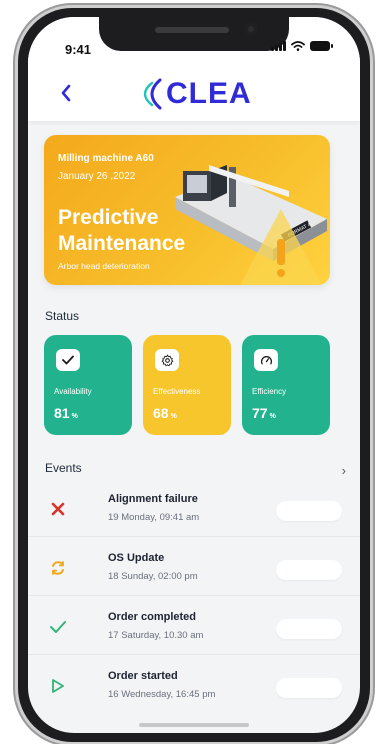 Image resolution: width=385 pixels, height=744 pixels. I want to click on banner-date: January 26 ,2022, so click(97, 176).